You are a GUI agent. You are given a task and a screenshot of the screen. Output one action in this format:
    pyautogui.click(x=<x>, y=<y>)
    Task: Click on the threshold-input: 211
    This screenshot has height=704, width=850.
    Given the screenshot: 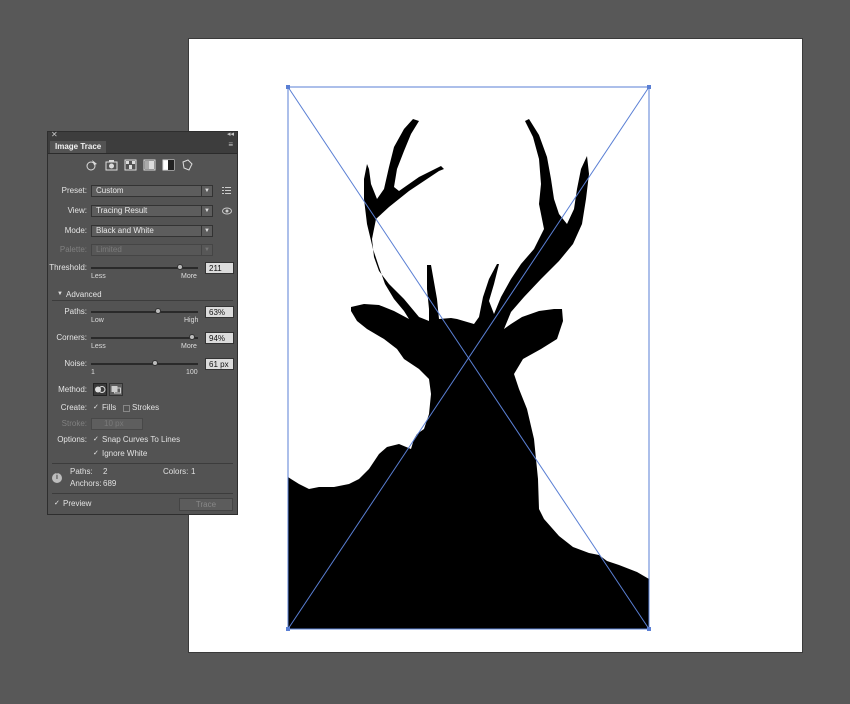 What is the action you would take?
    pyautogui.click(x=219, y=268)
    